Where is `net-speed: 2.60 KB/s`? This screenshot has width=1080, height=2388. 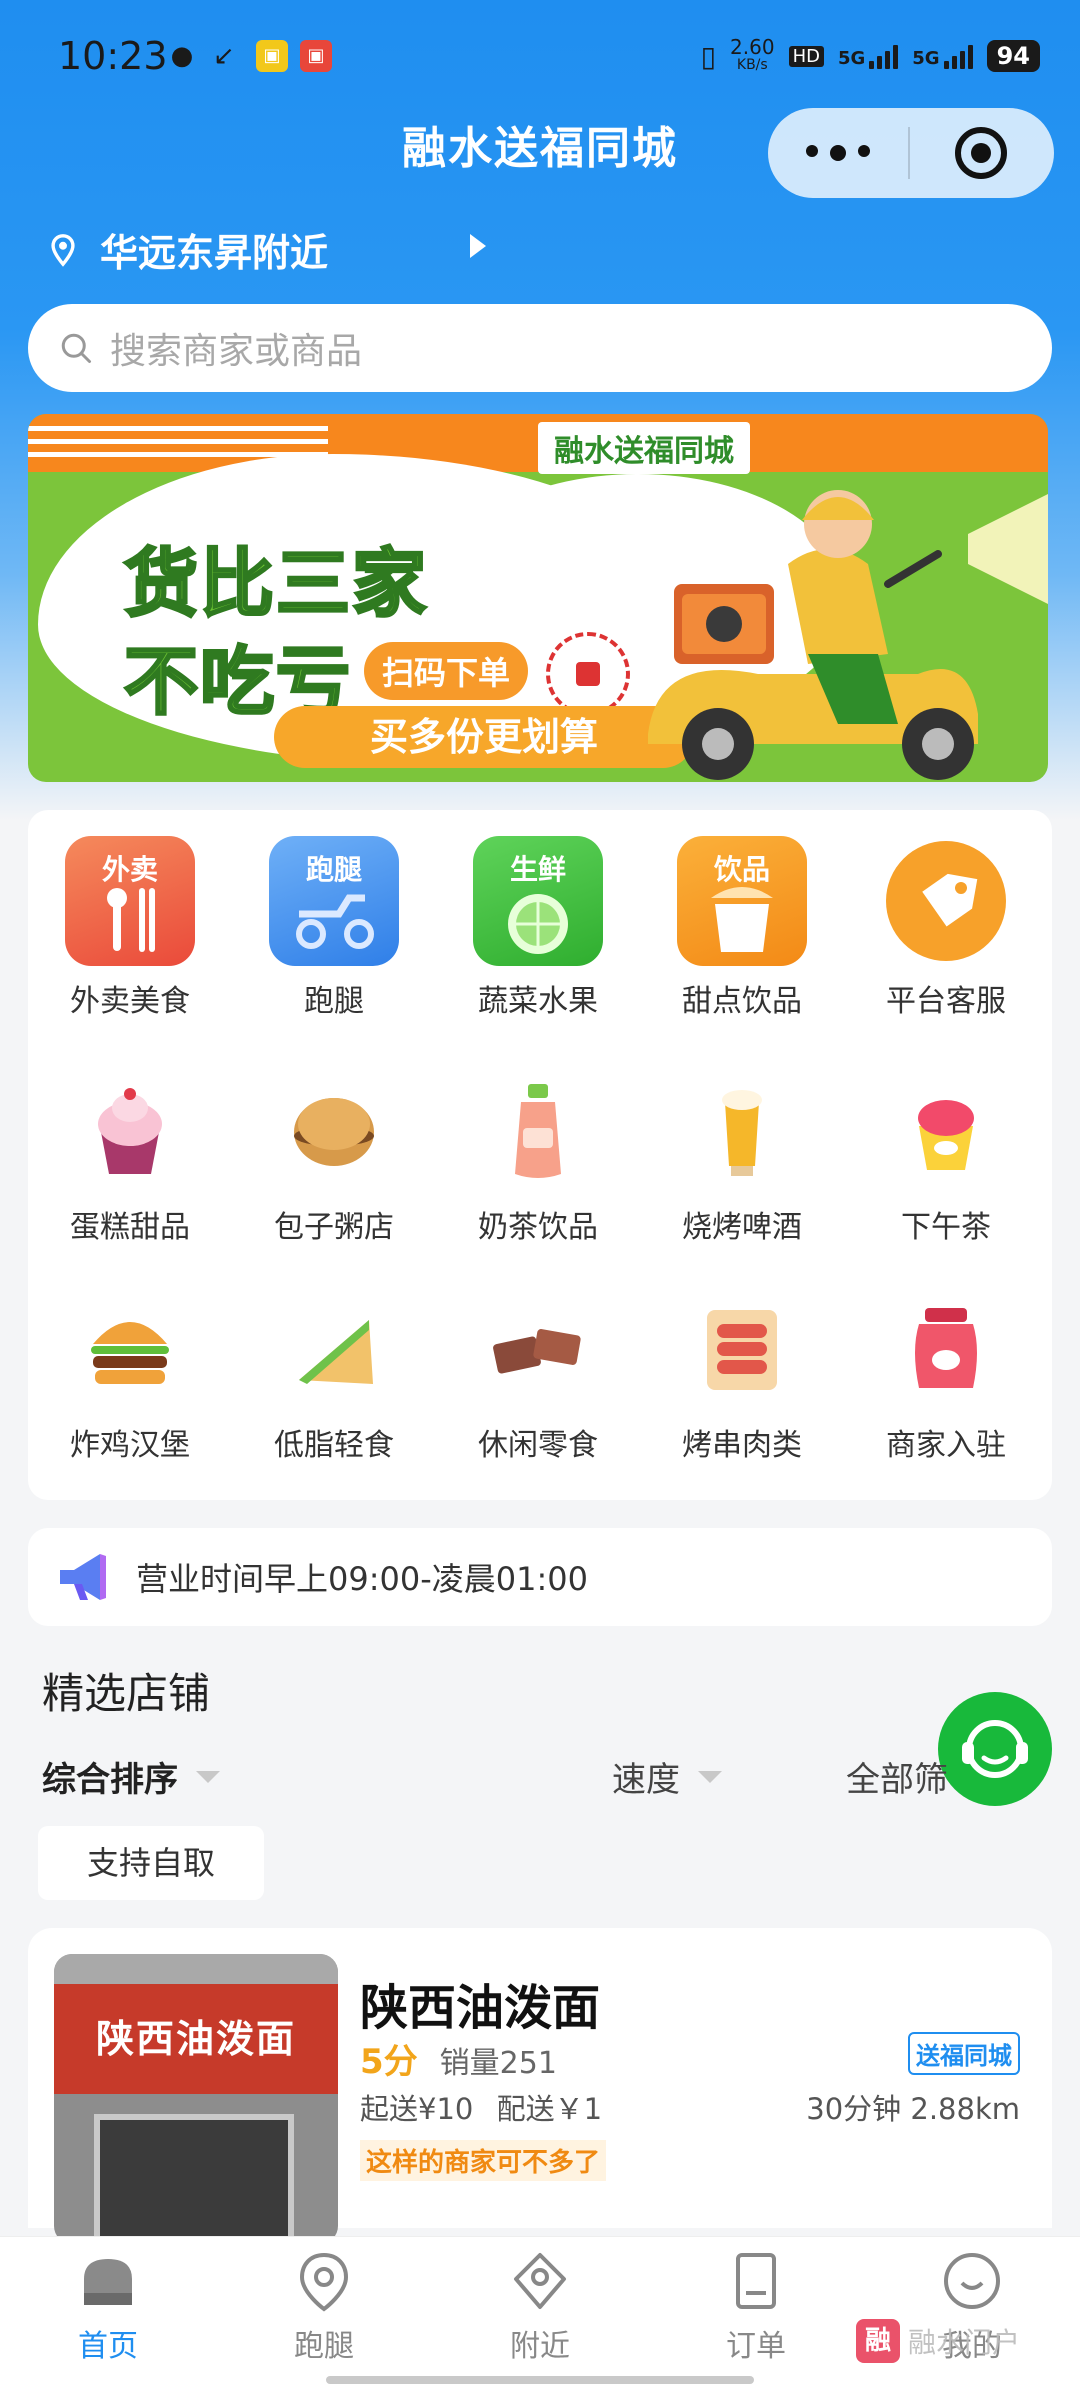 net-speed: 2.60 KB/s is located at coordinates (752, 54).